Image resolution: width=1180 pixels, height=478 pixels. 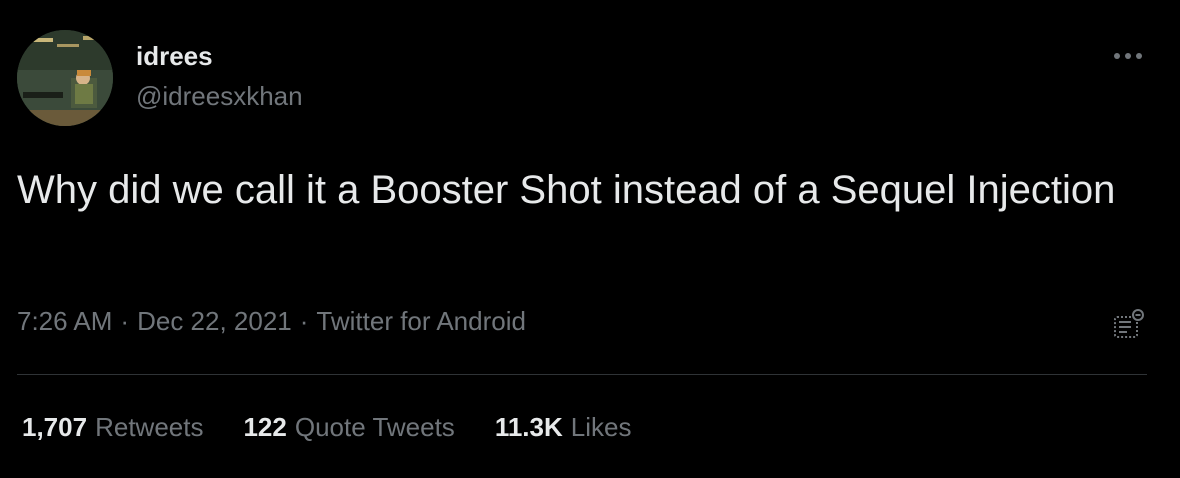 I want to click on retweets-stat: 1,707 Retweets, so click(x=112, y=427).